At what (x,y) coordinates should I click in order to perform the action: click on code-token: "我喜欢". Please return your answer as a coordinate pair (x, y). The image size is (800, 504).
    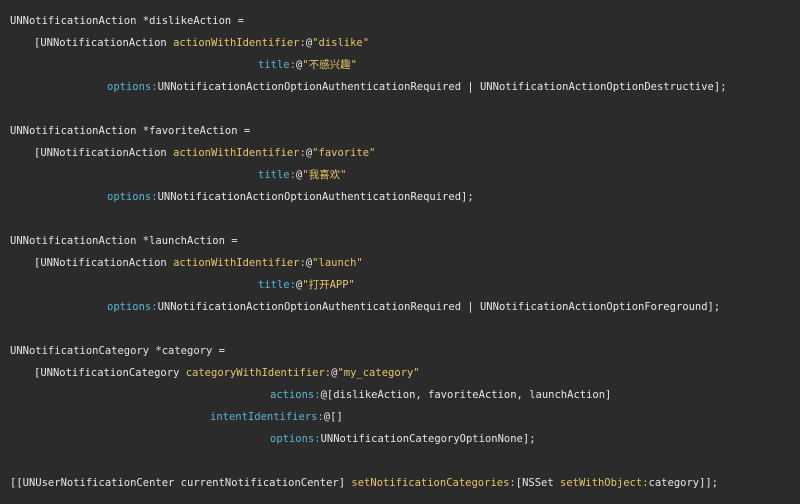
    Looking at the image, I should click on (324, 175).